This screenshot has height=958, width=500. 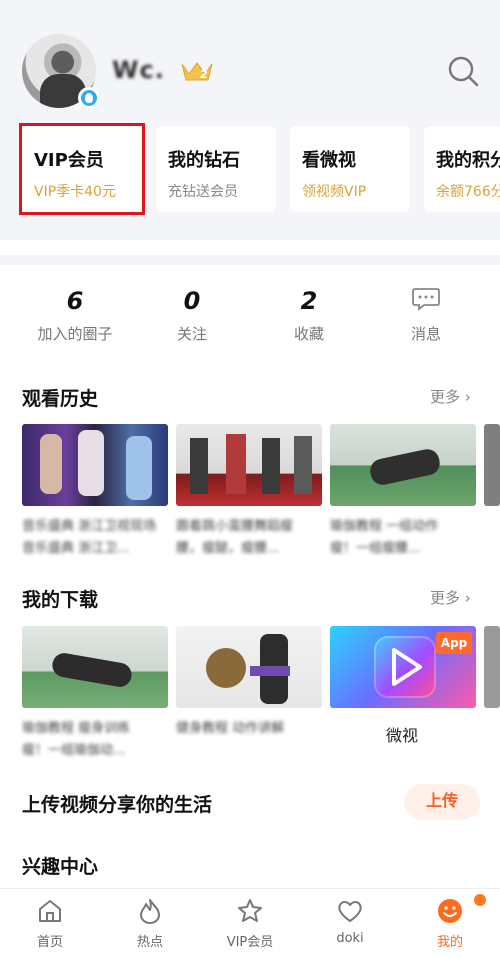 I want to click on tab-hot: 热点, so click(x=150, y=923).